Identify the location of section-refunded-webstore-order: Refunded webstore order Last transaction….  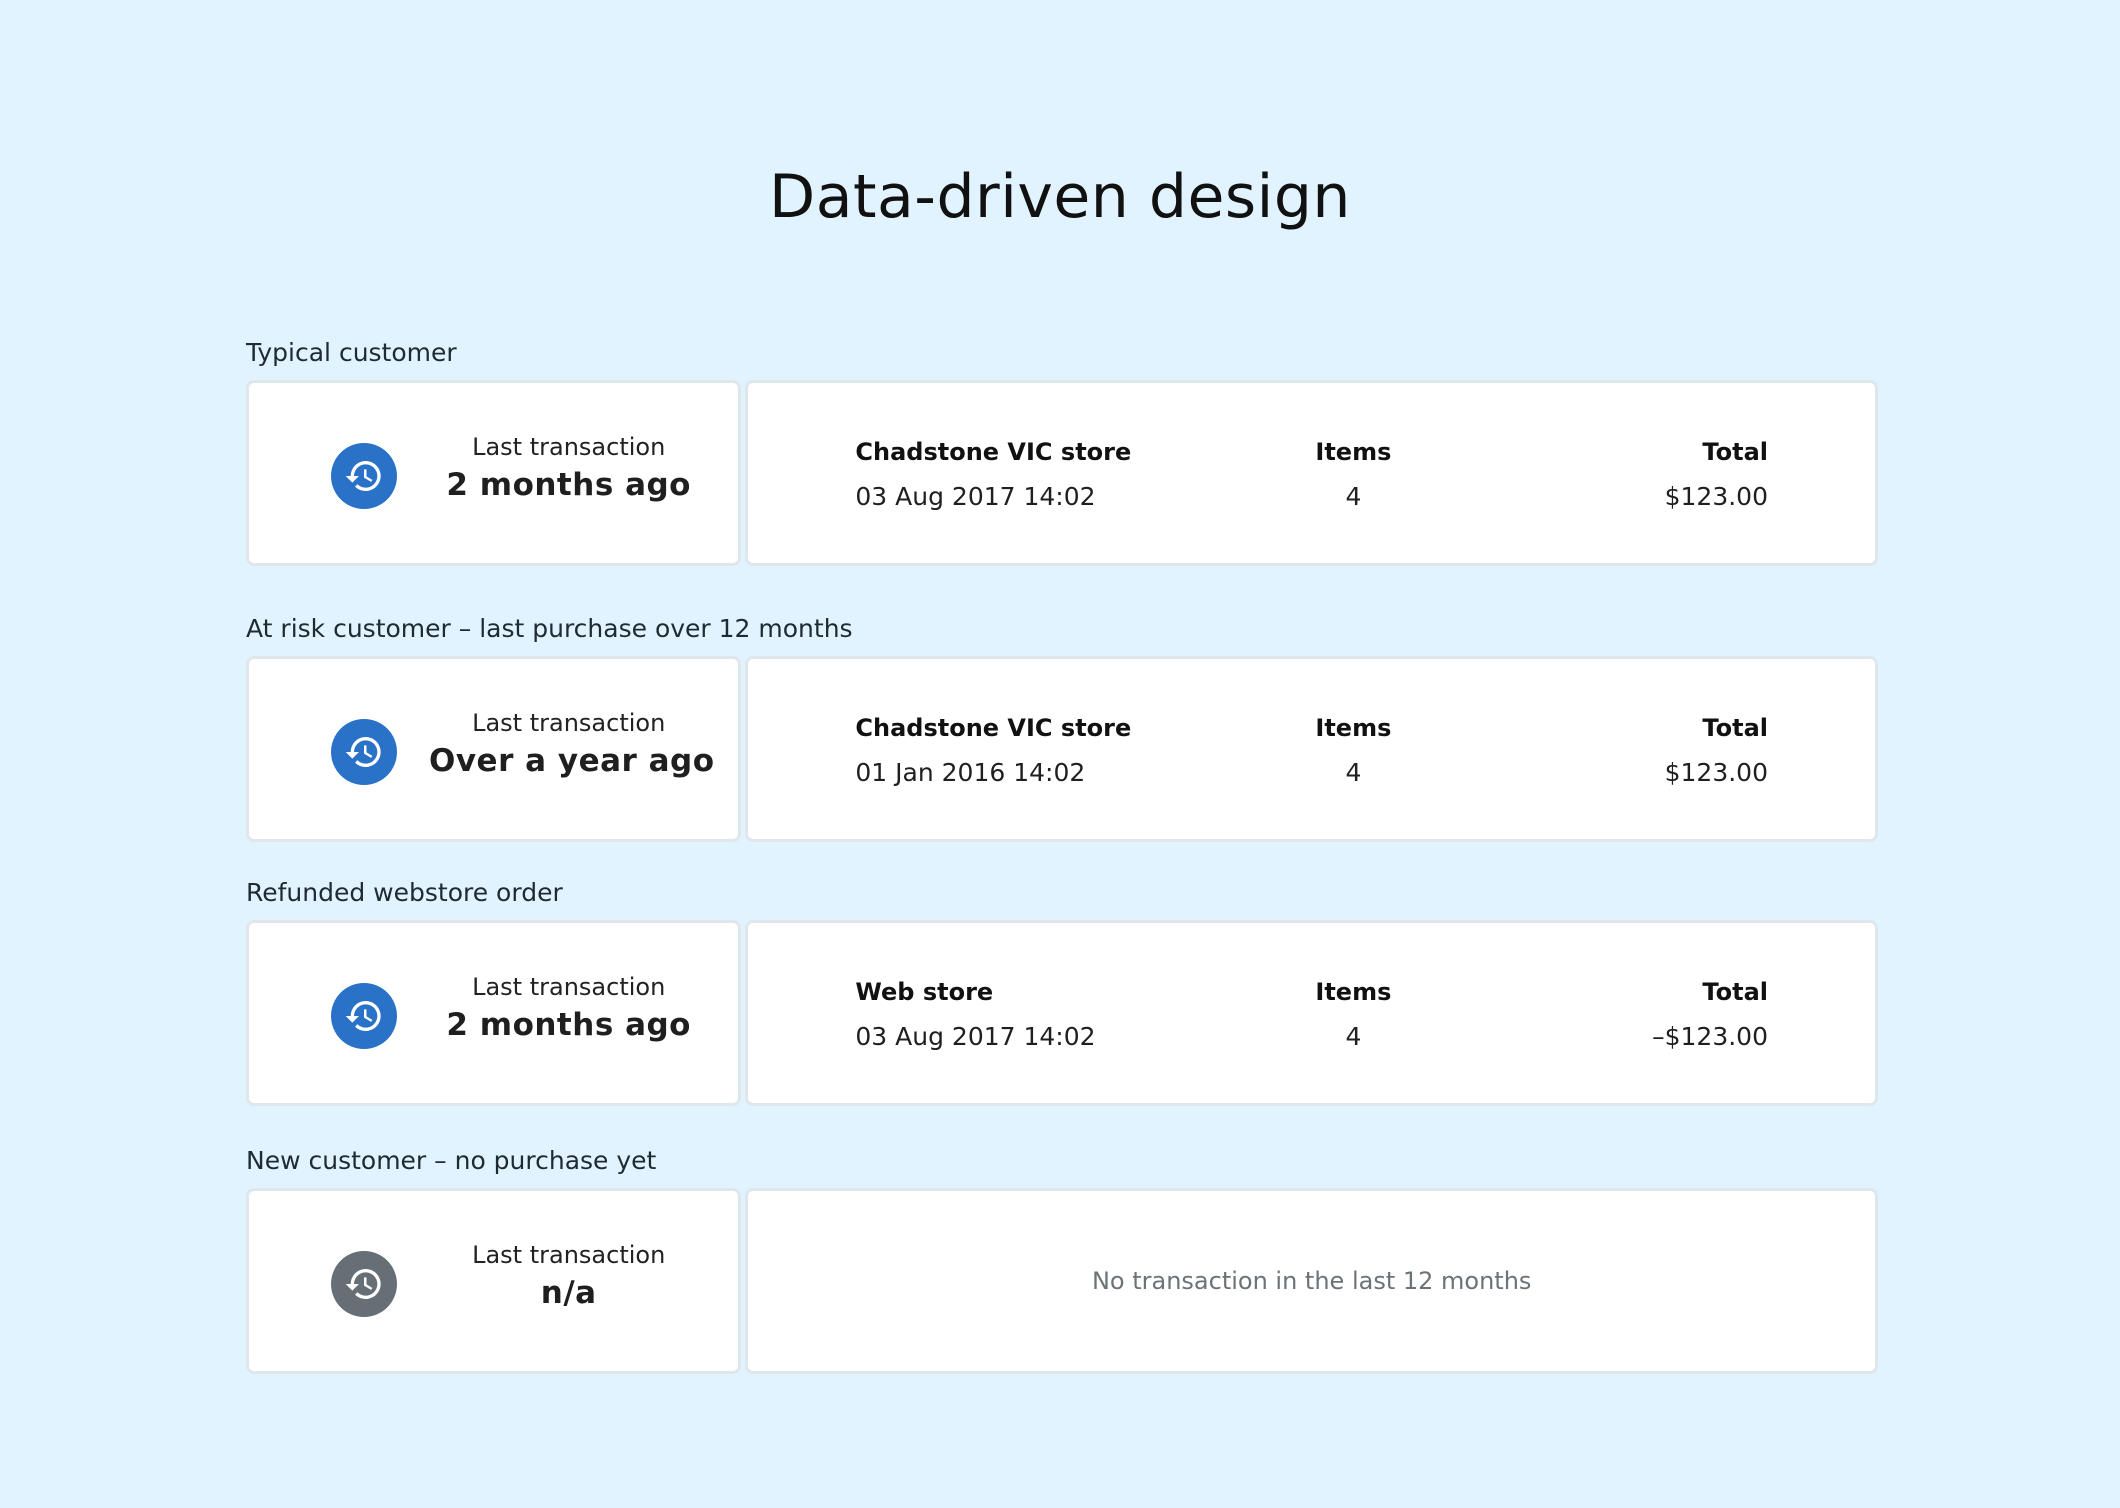
(1062, 991).